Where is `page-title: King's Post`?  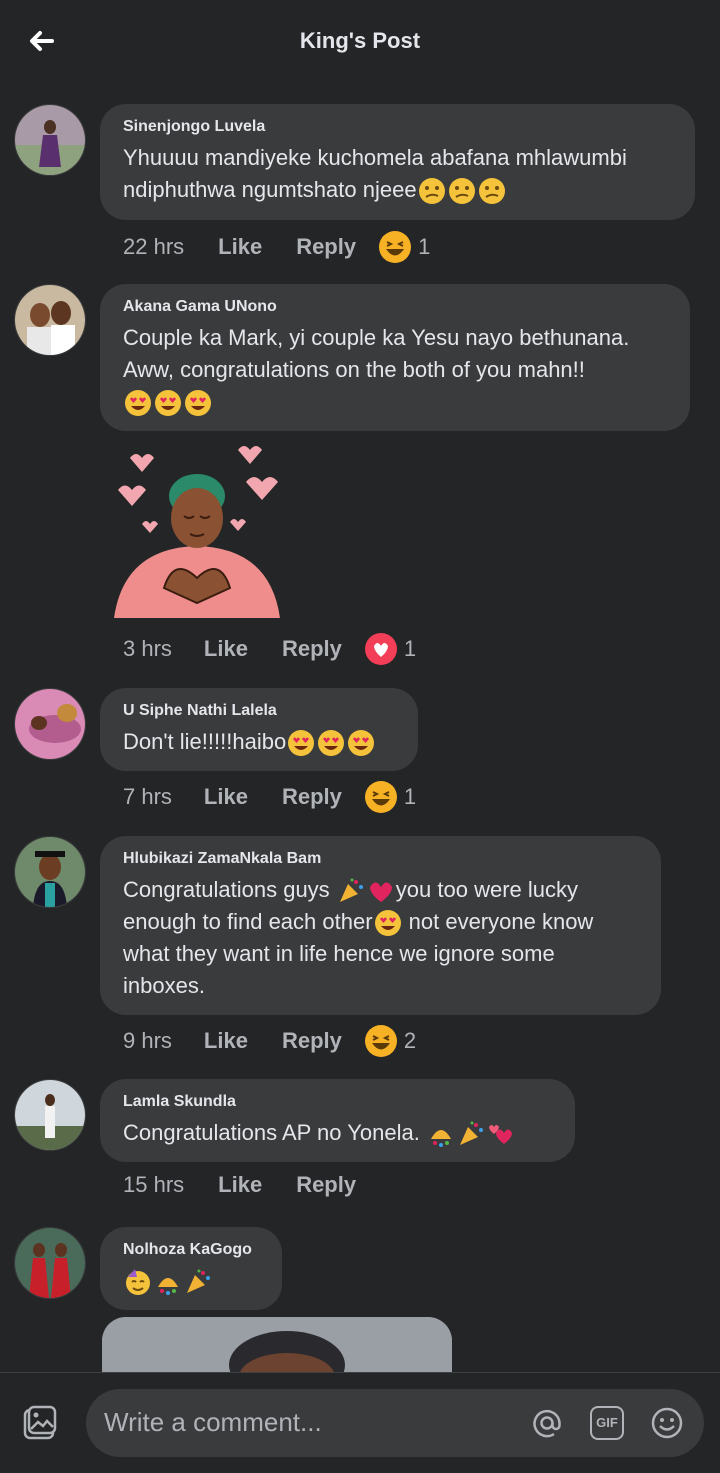
page-title: King's Post is located at coordinates (360, 40).